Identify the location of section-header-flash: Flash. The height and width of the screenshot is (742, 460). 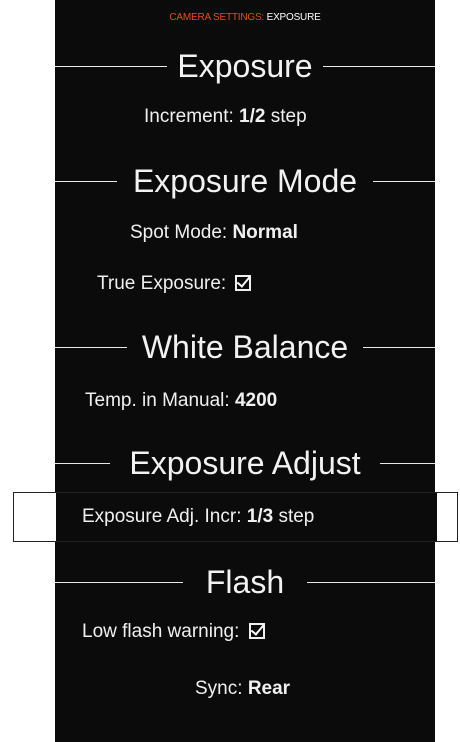
(245, 582).